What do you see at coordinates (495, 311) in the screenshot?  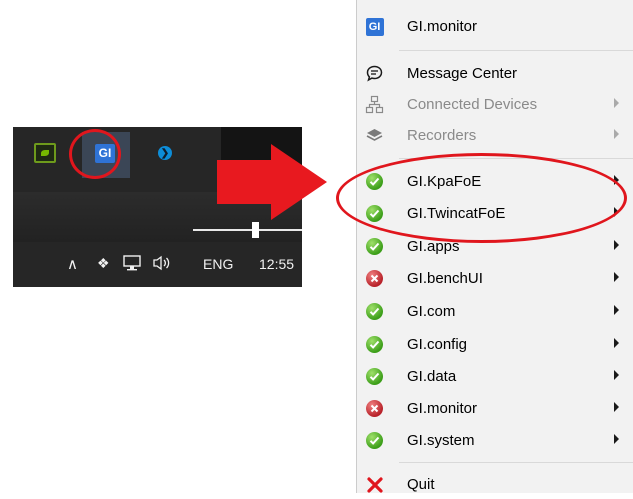 I see `menu-item-gi-com: GI.com` at bounding box center [495, 311].